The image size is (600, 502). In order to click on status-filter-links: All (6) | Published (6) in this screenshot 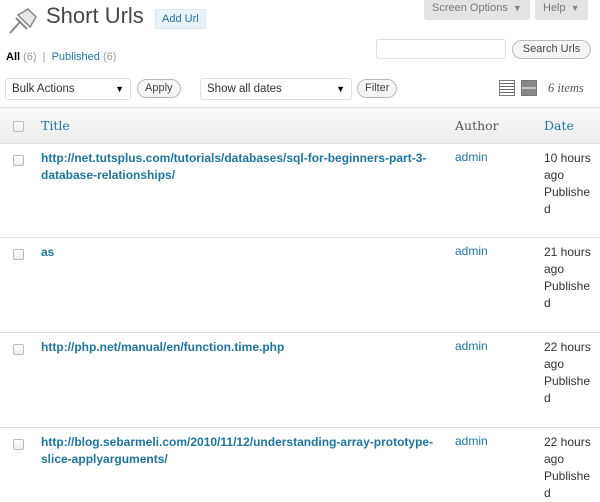, I will do `click(61, 57)`.